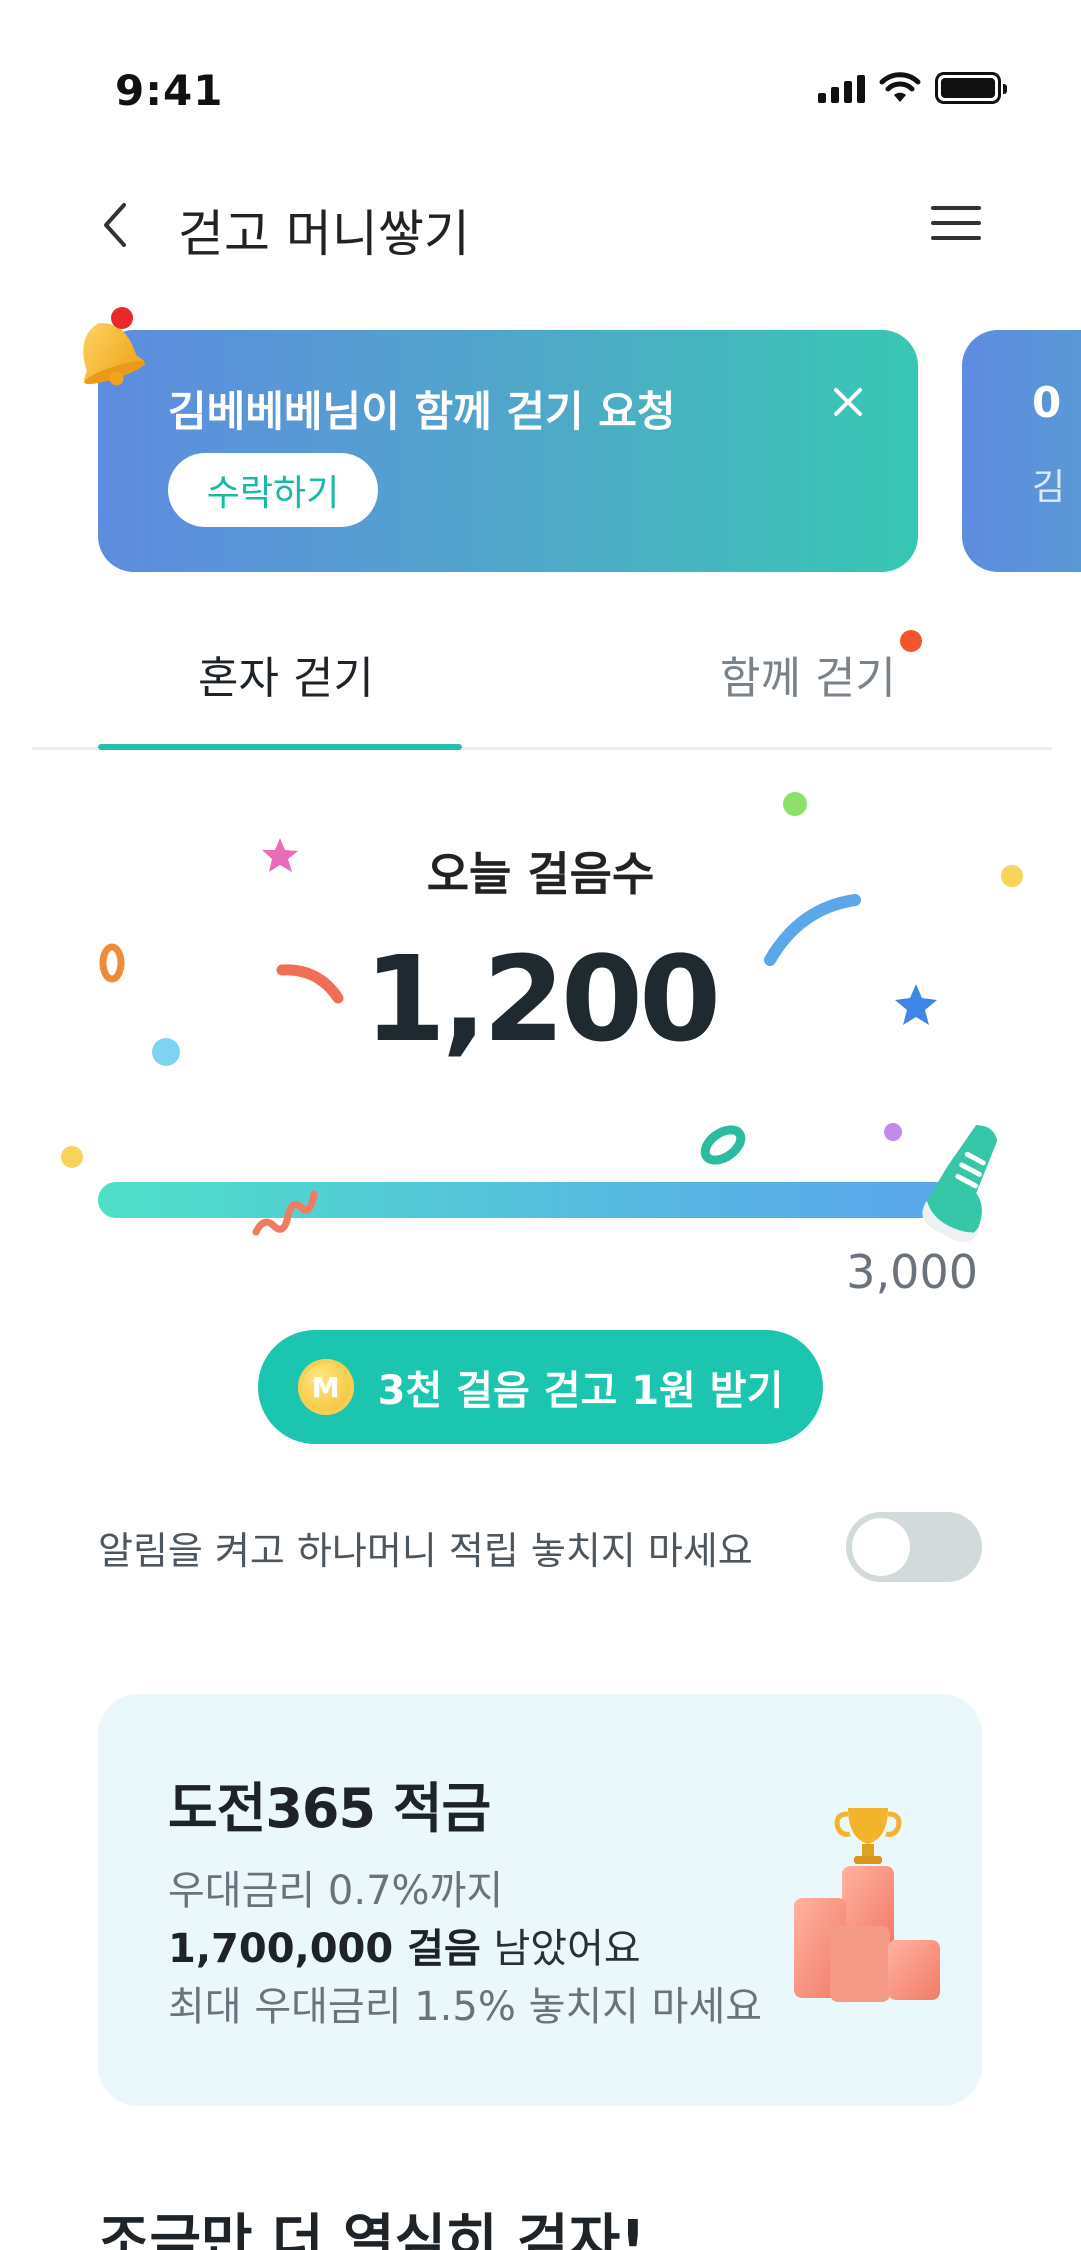 This screenshot has height=2250, width=1081. Describe the element at coordinates (900, 87) in the screenshot. I see `wifi-icon` at that location.